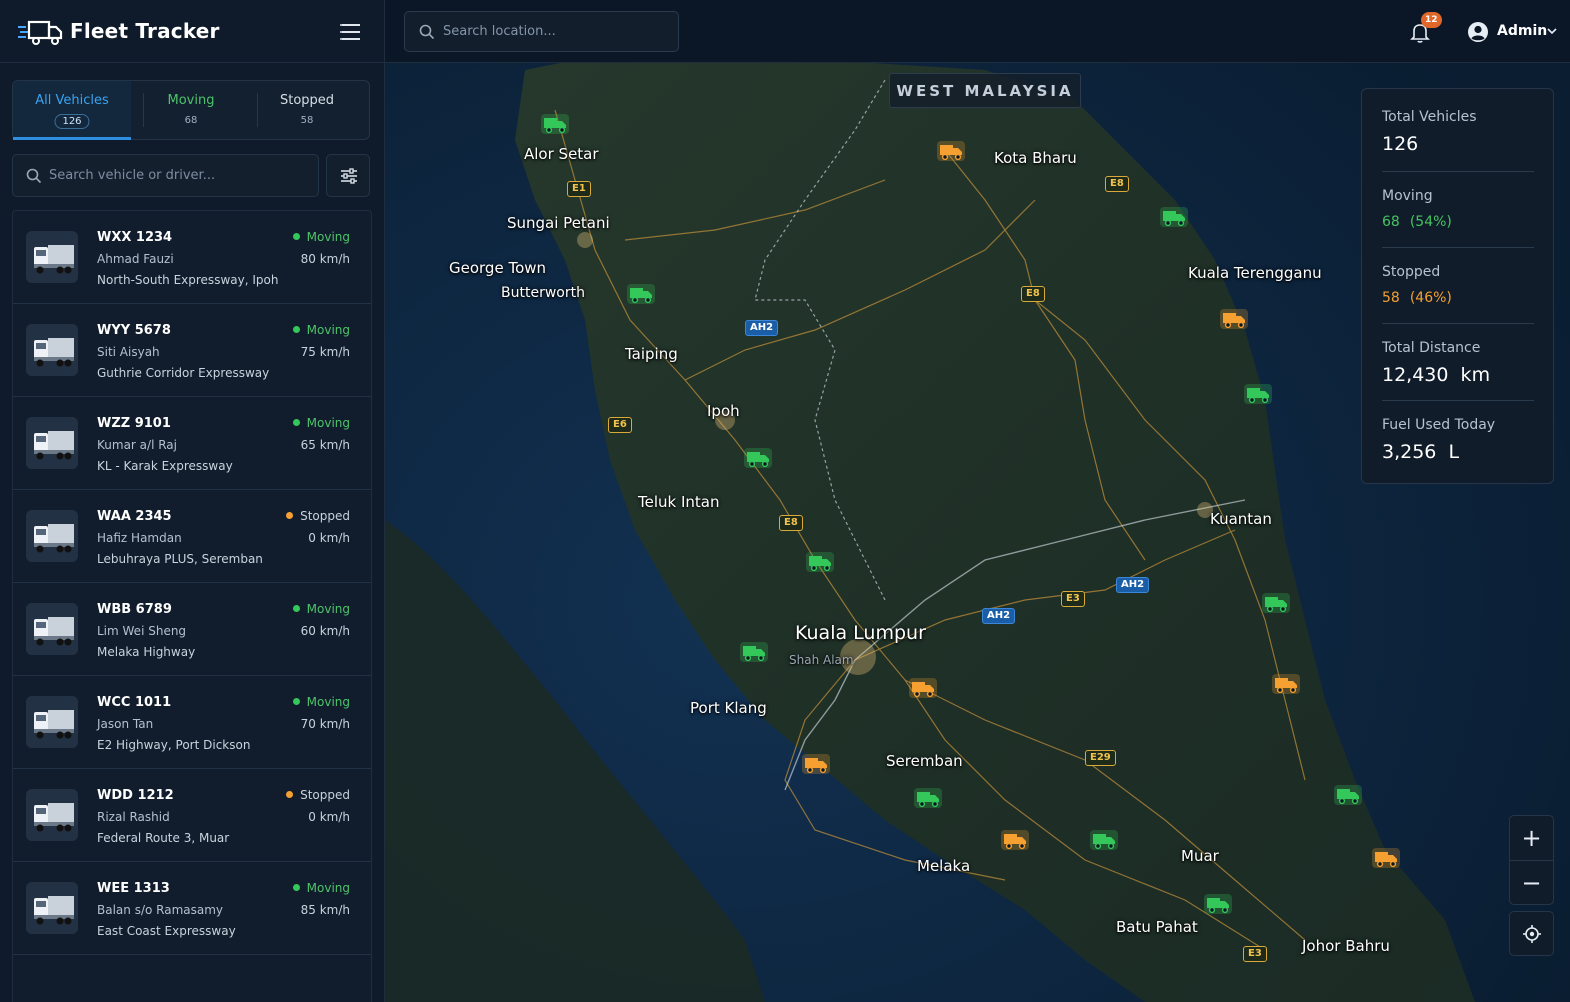 The width and height of the screenshot is (1570, 1002). Describe the element at coordinates (558, 223) in the screenshot. I see `city-label: Sungai Petani` at that location.